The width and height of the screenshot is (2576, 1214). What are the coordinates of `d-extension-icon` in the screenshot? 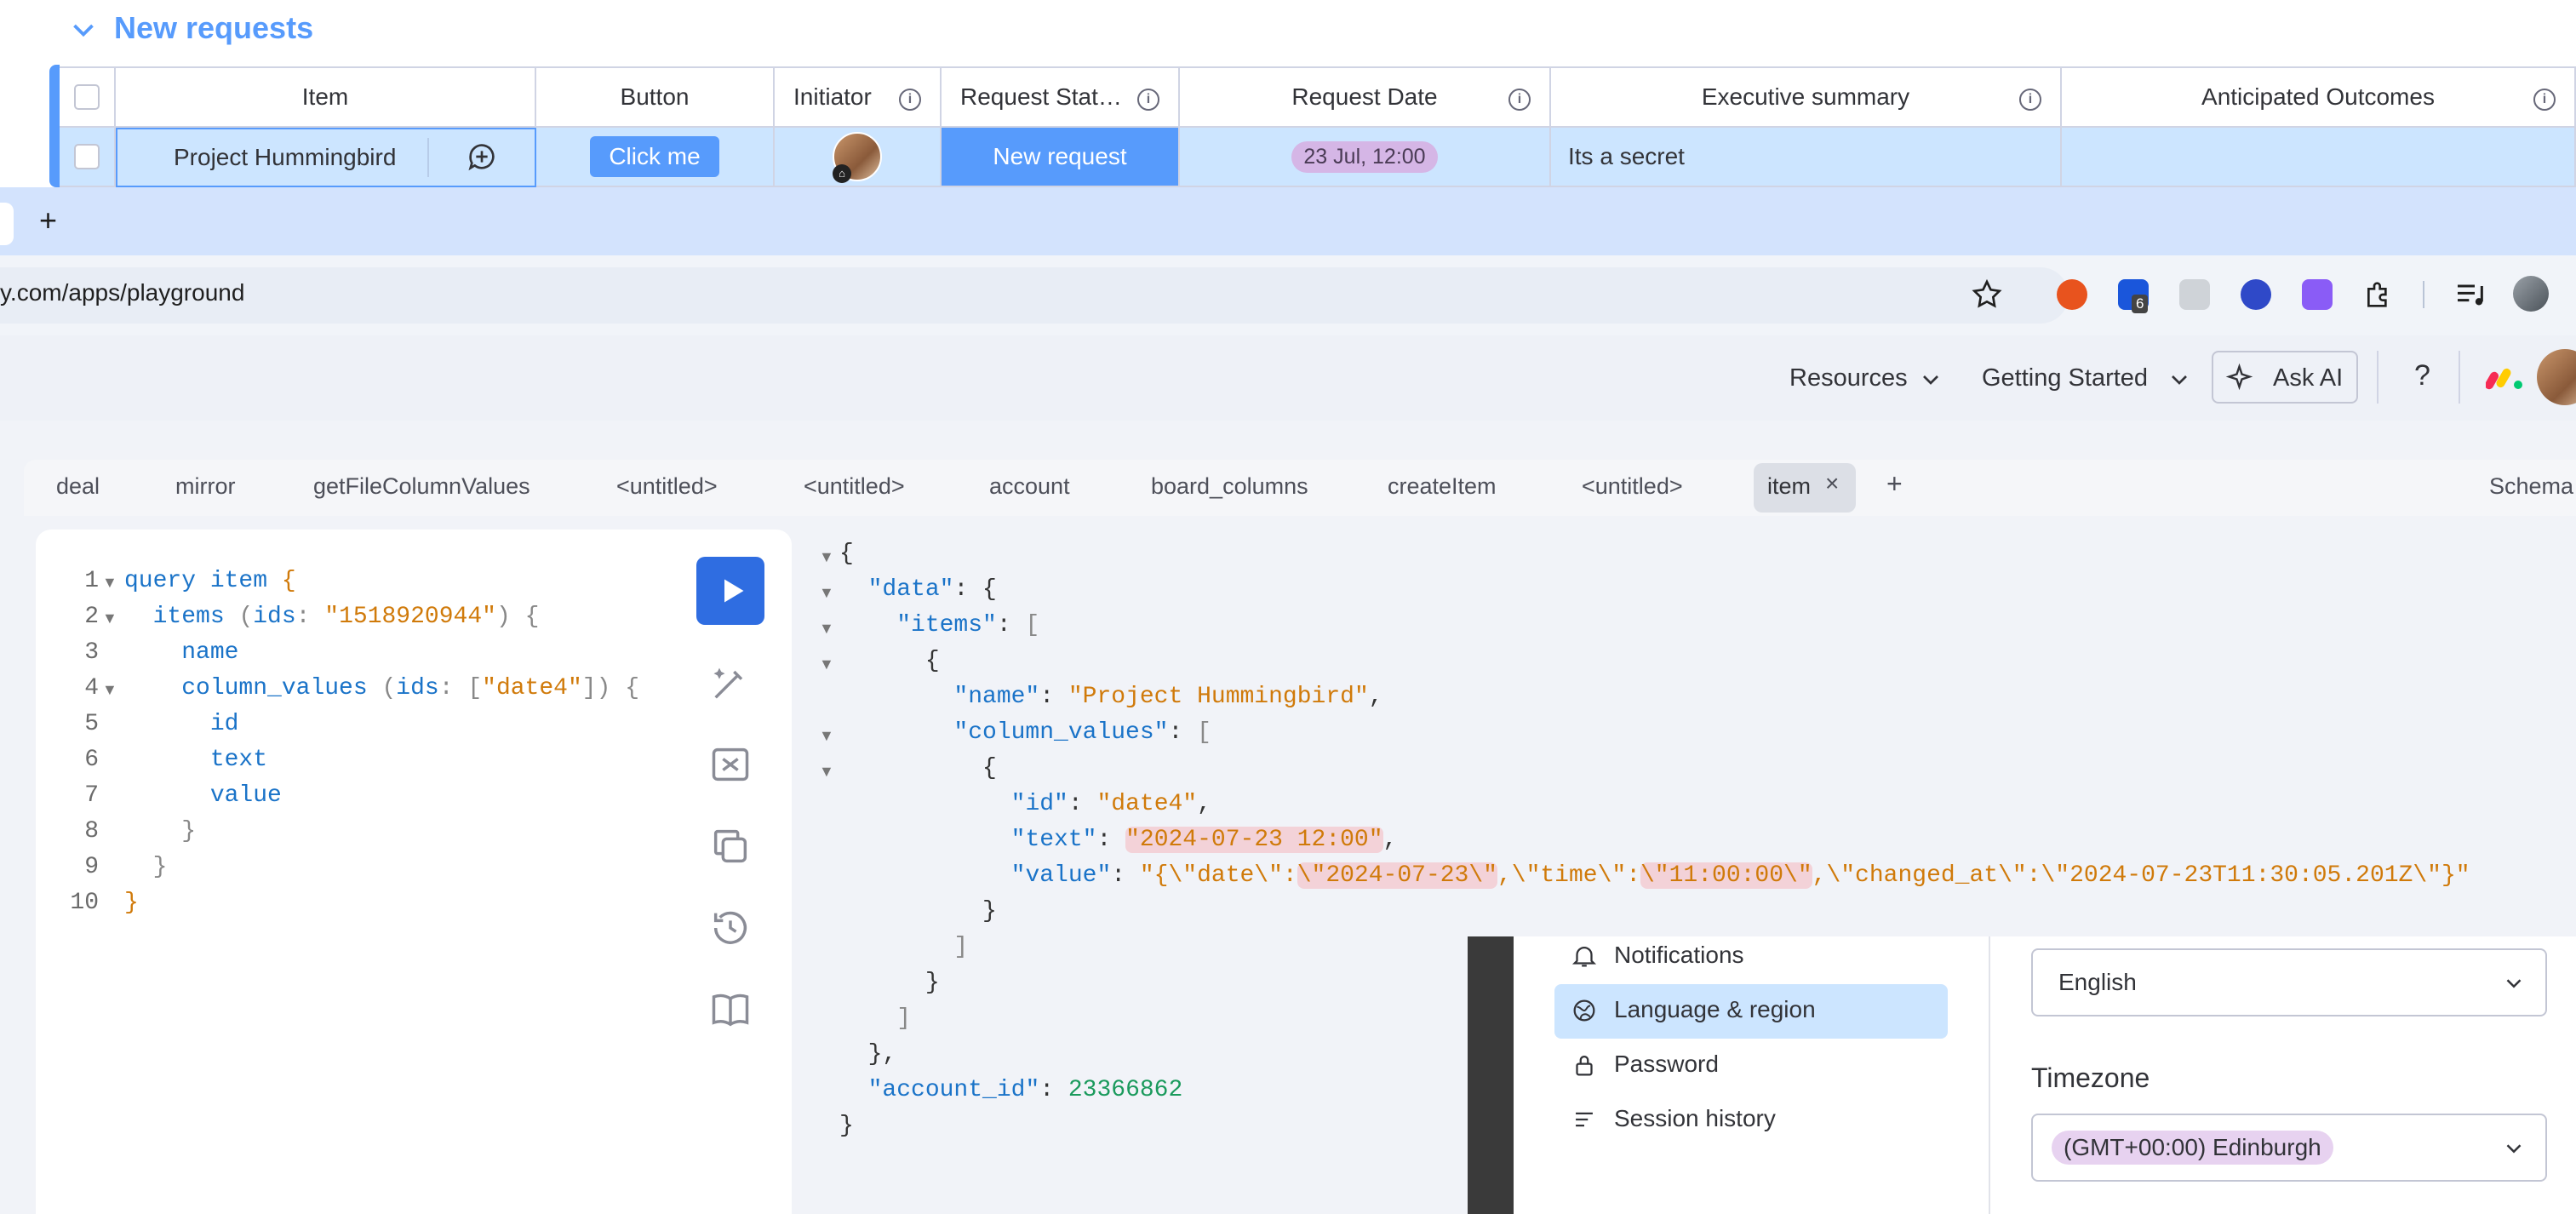 It's located at (2317, 294).